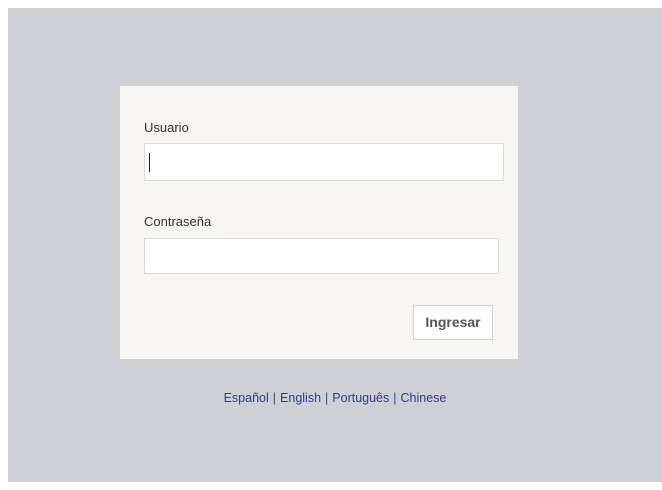 This screenshot has width=662, height=490. What do you see at coordinates (300, 398) in the screenshot?
I see `language-link-english: English` at bounding box center [300, 398].